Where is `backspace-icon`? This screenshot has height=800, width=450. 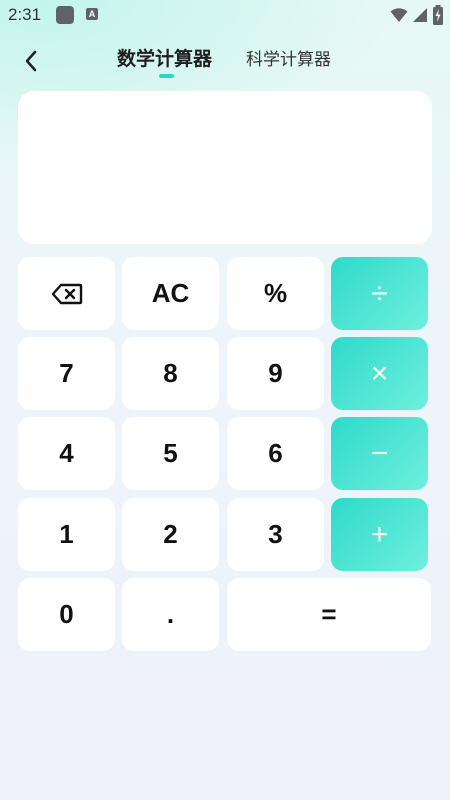 backspace-icon is located at coordinates (66, 293).